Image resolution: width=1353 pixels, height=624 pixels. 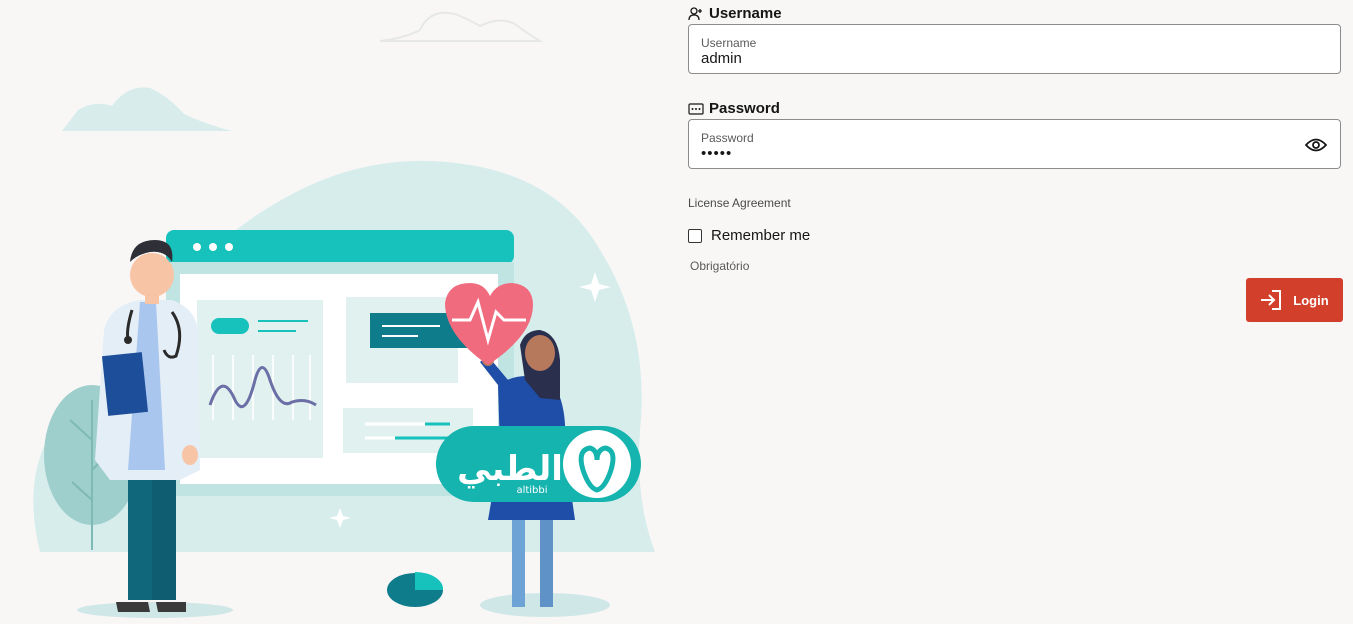 I want to click on brand-latin-text: altibbi, so click(x=531, y=490).